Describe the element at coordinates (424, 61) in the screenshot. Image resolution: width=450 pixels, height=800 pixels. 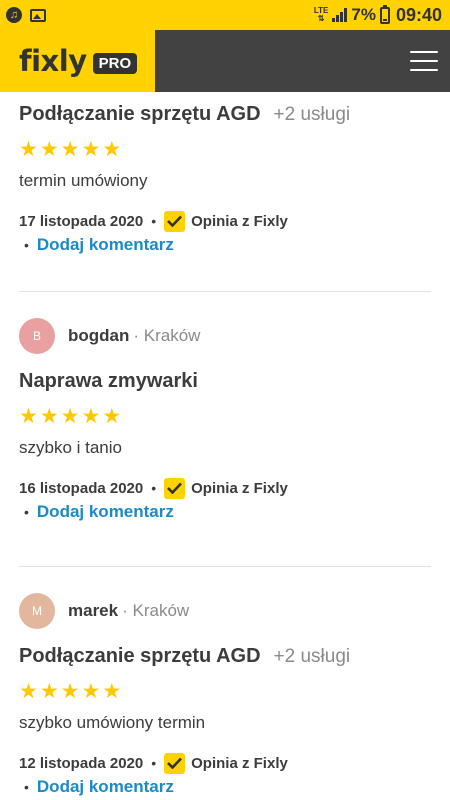
I see `menu-icon` at that location.